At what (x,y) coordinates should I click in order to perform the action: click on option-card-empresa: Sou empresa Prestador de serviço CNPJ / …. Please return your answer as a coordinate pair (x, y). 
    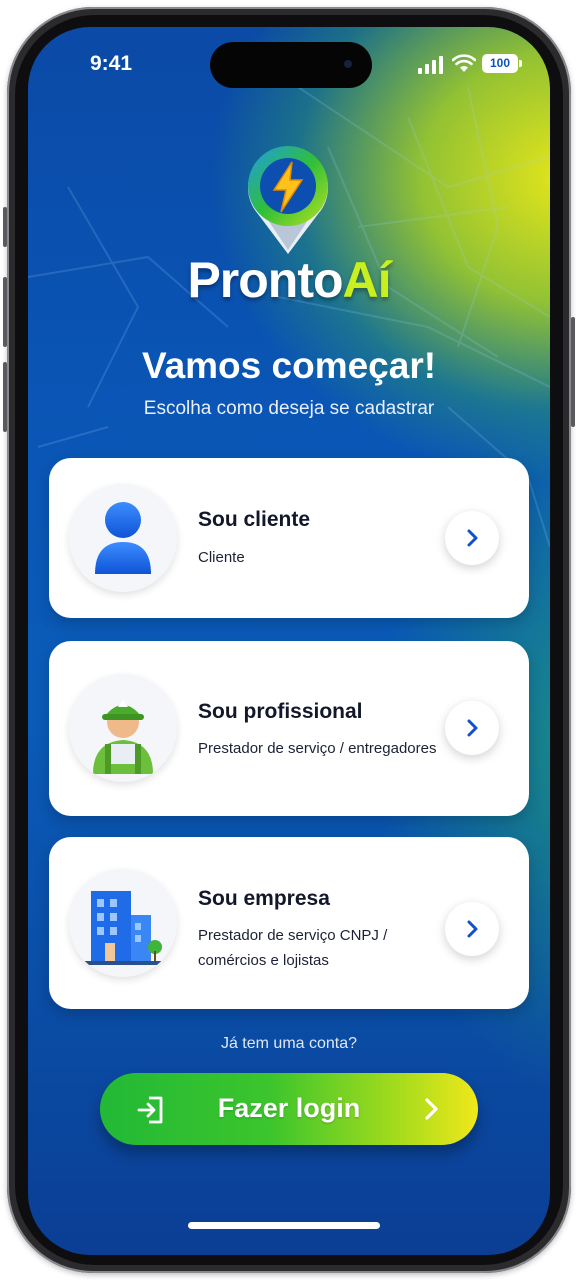
    Looking at the image, I should click on (289, 923).